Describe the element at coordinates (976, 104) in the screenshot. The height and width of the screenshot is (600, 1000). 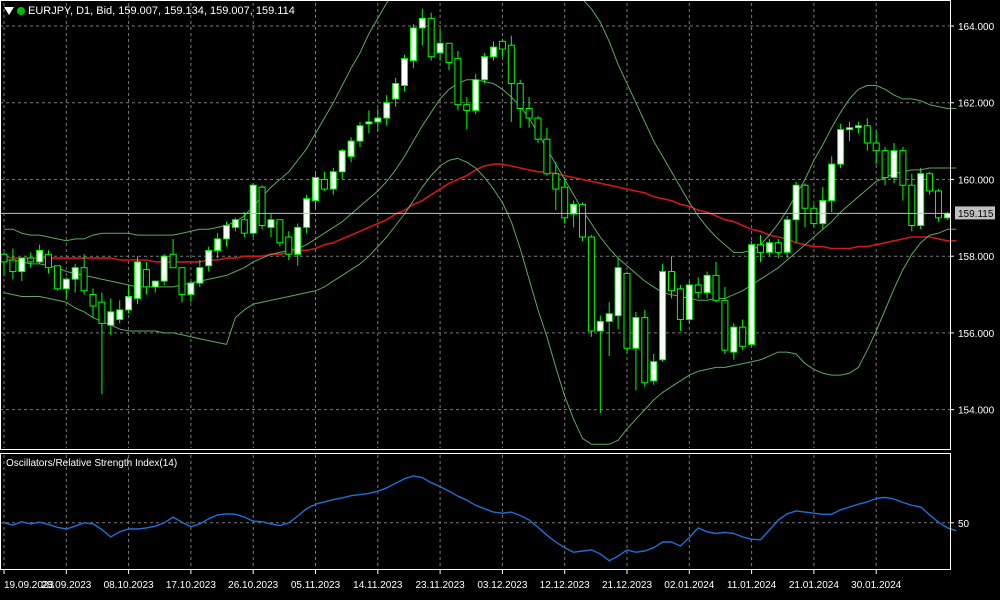
I see `y-tick-label: 162.000` at that location.